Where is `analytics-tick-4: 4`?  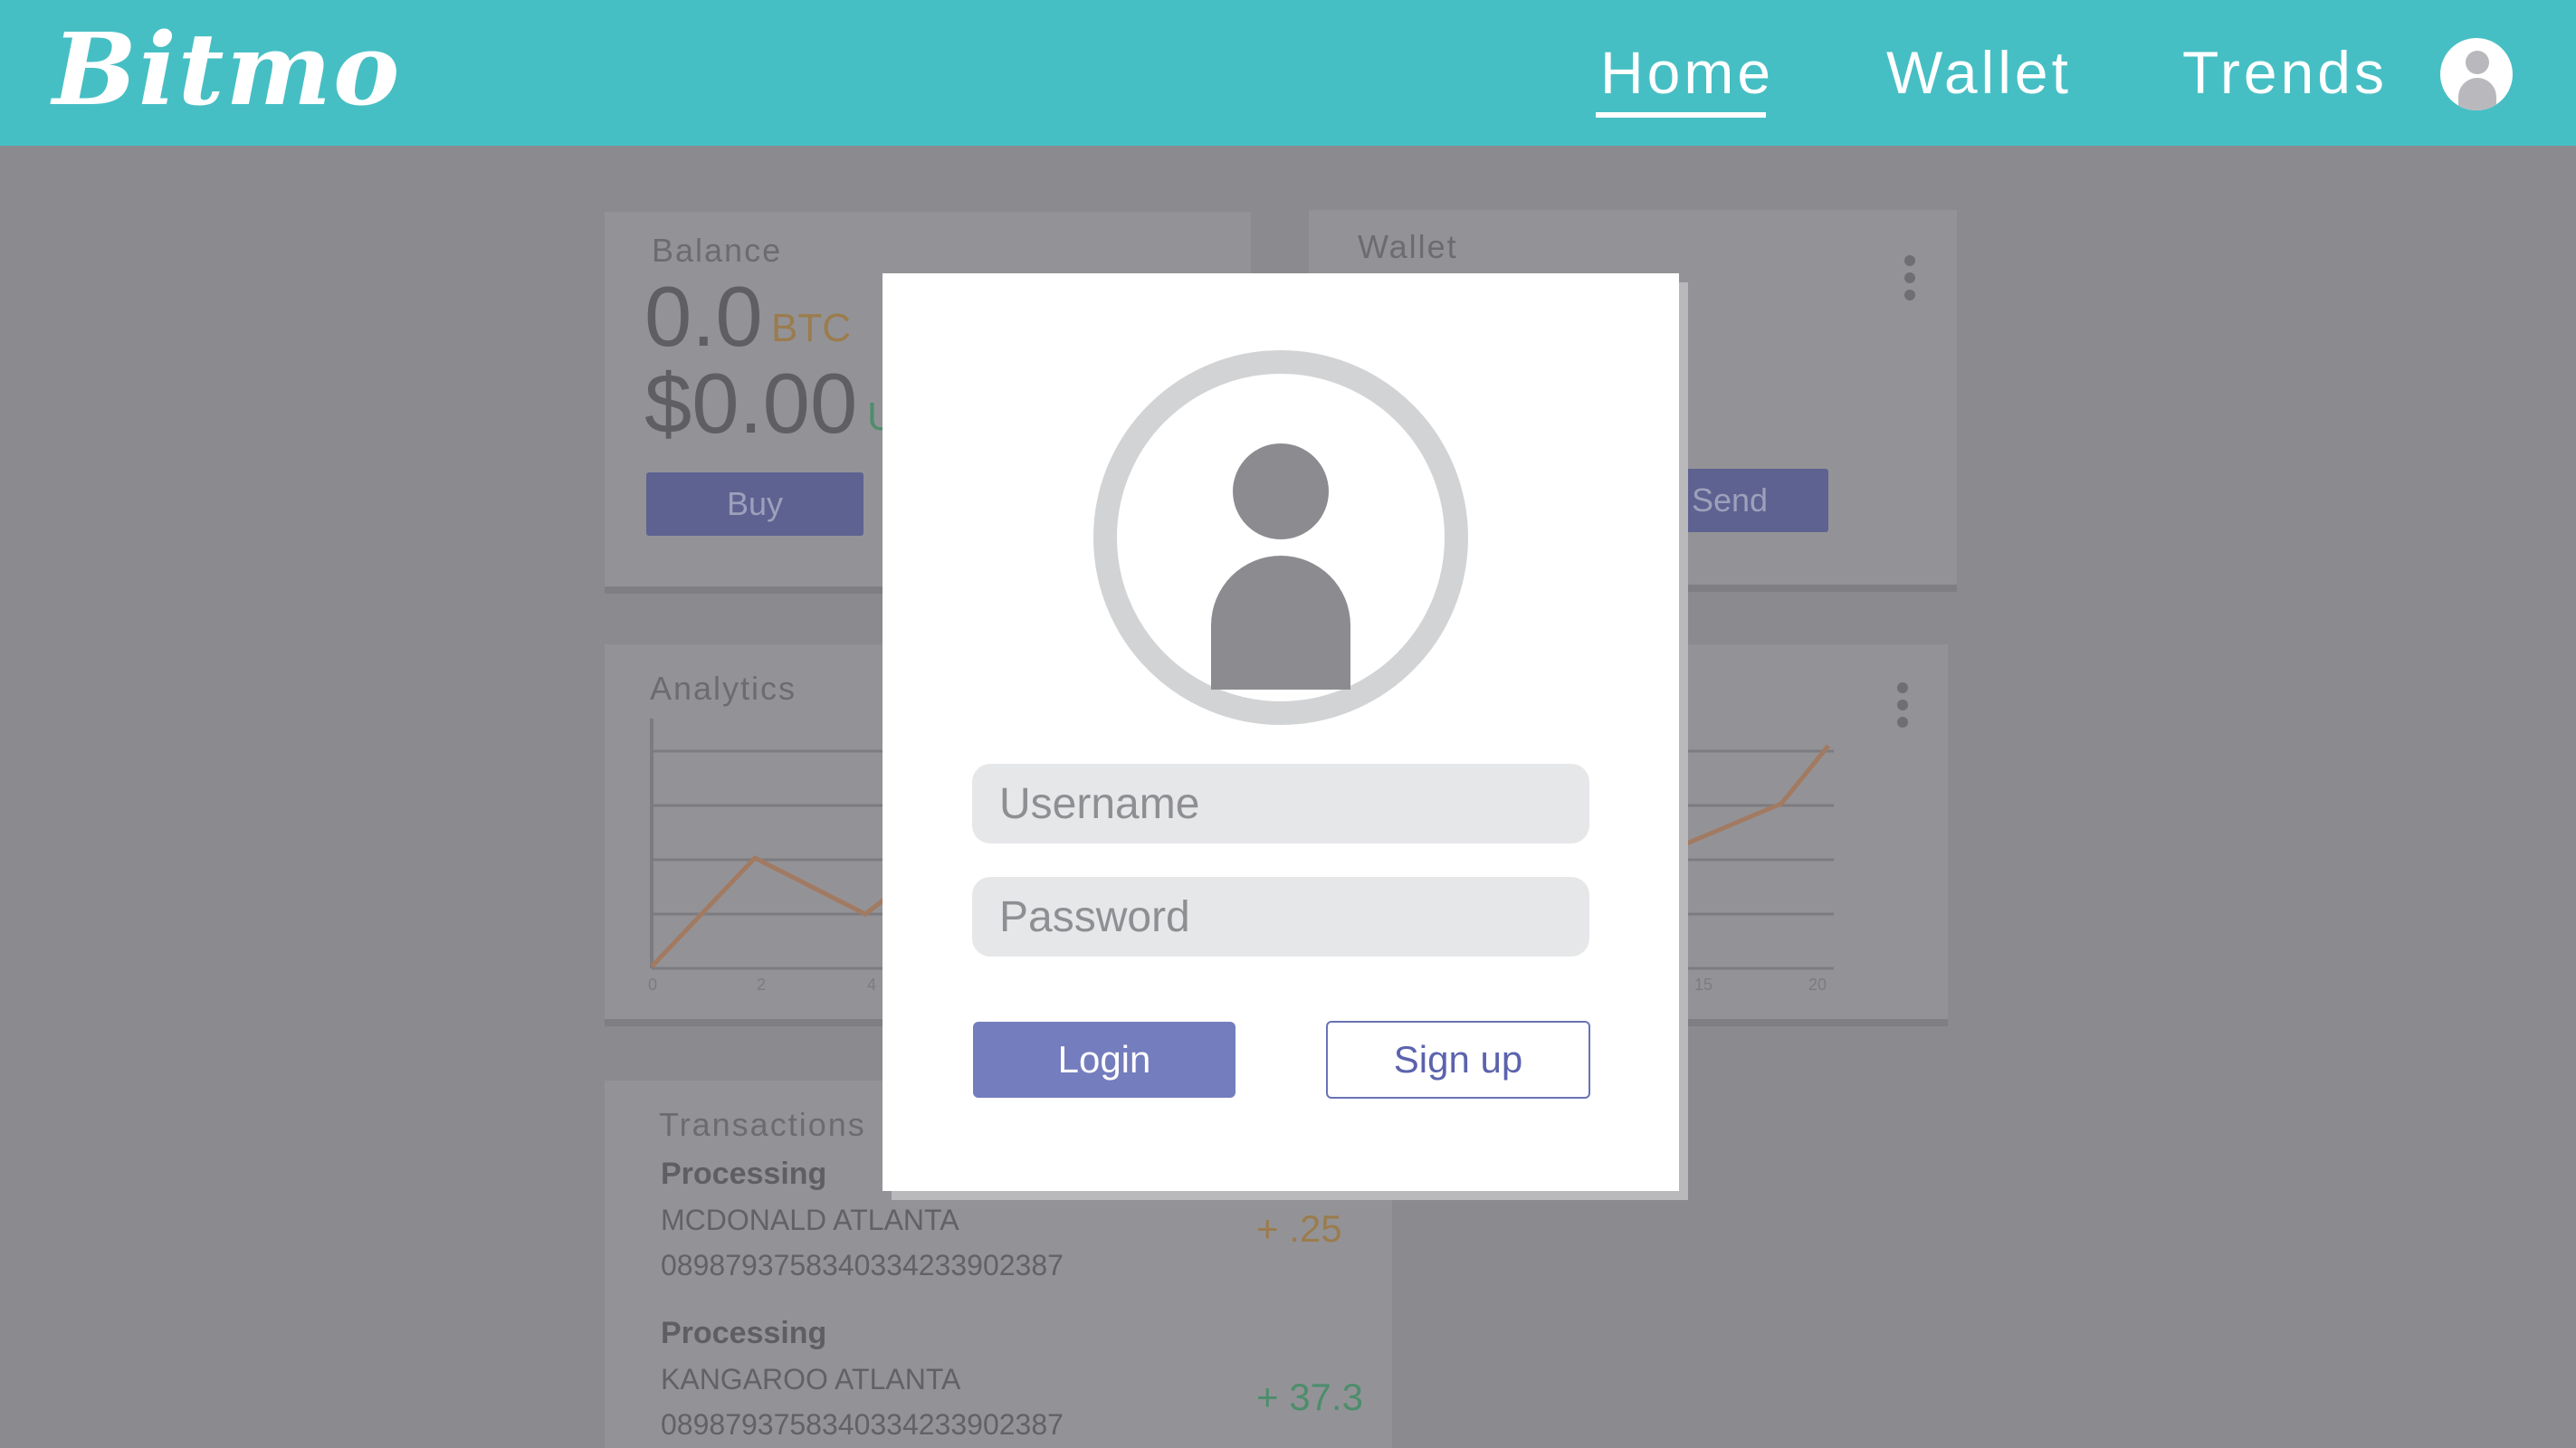
analytics-tick-4: 4 is located at coordinates (871, 985).